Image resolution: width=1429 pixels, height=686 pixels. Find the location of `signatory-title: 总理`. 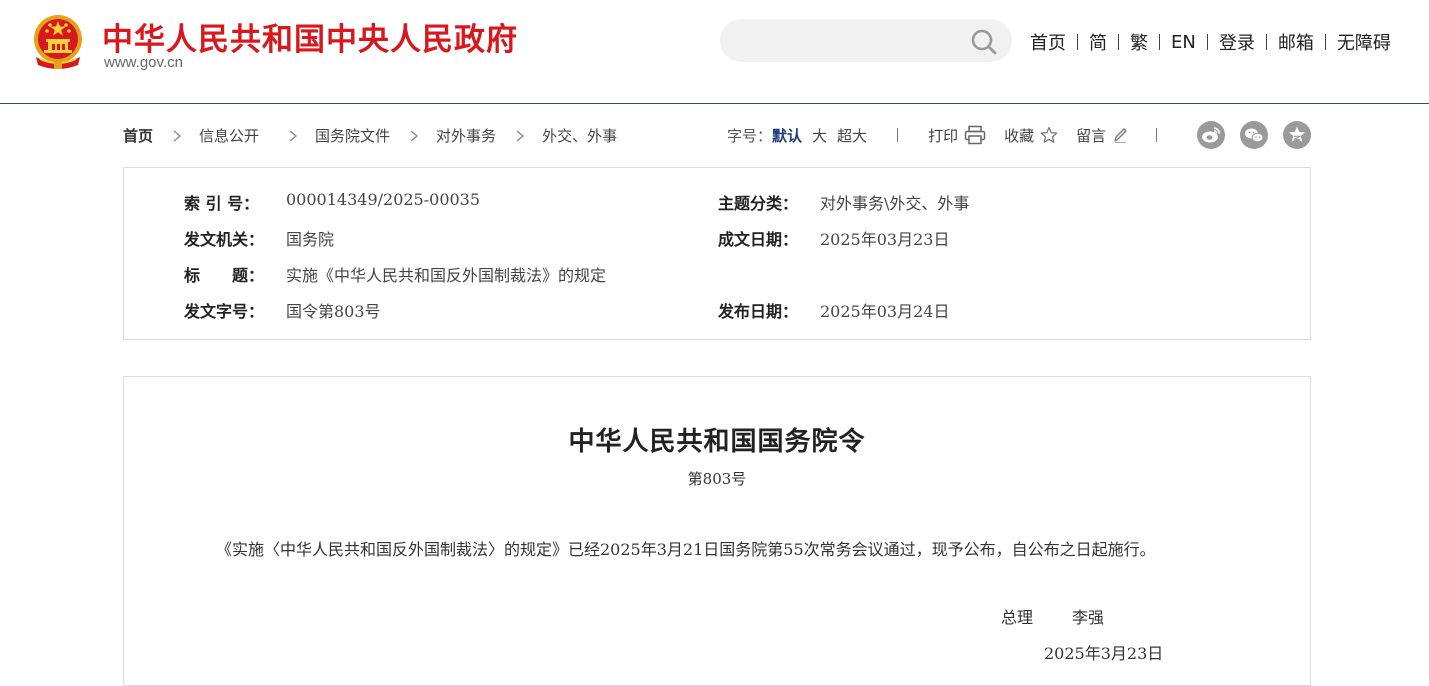

signatory-title: 总理 is located at coordinates (1017, 617).